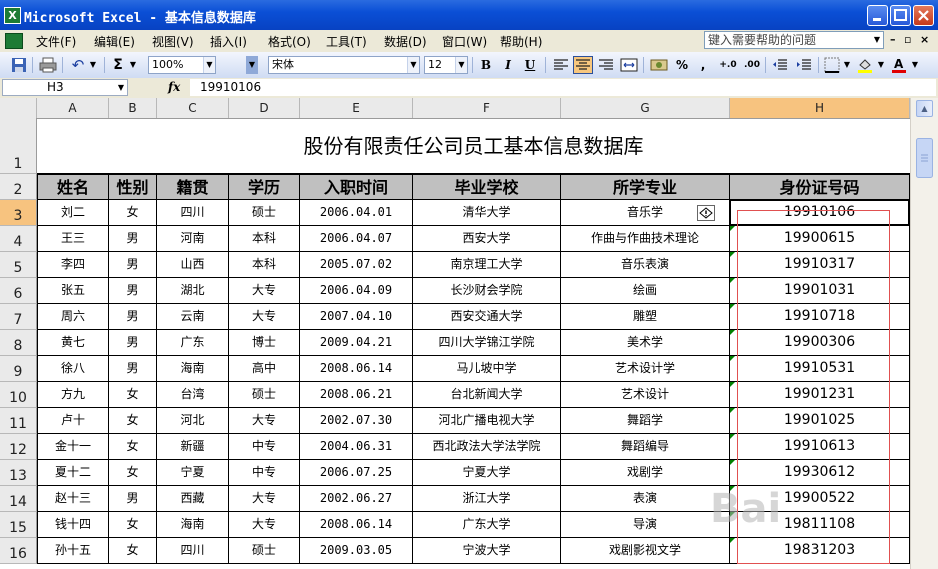 The width and height of the screenshot is (938, 569). I want to click on table-cell: 台北新闻大学, so click(487, 395).